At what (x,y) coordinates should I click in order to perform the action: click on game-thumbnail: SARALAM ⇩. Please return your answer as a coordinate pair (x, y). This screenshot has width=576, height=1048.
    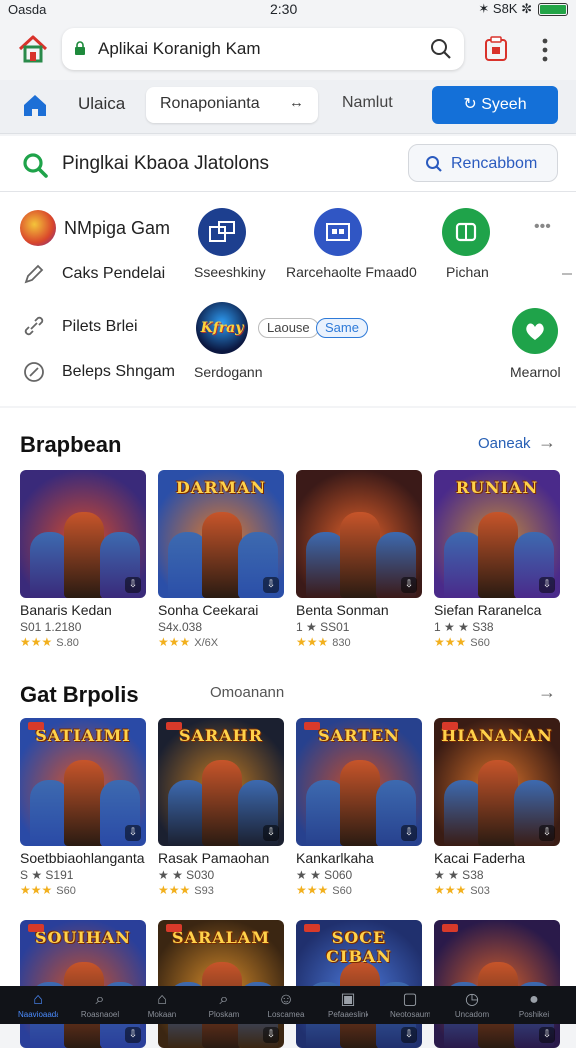
    Looking at the image, I should click on (221, 984).